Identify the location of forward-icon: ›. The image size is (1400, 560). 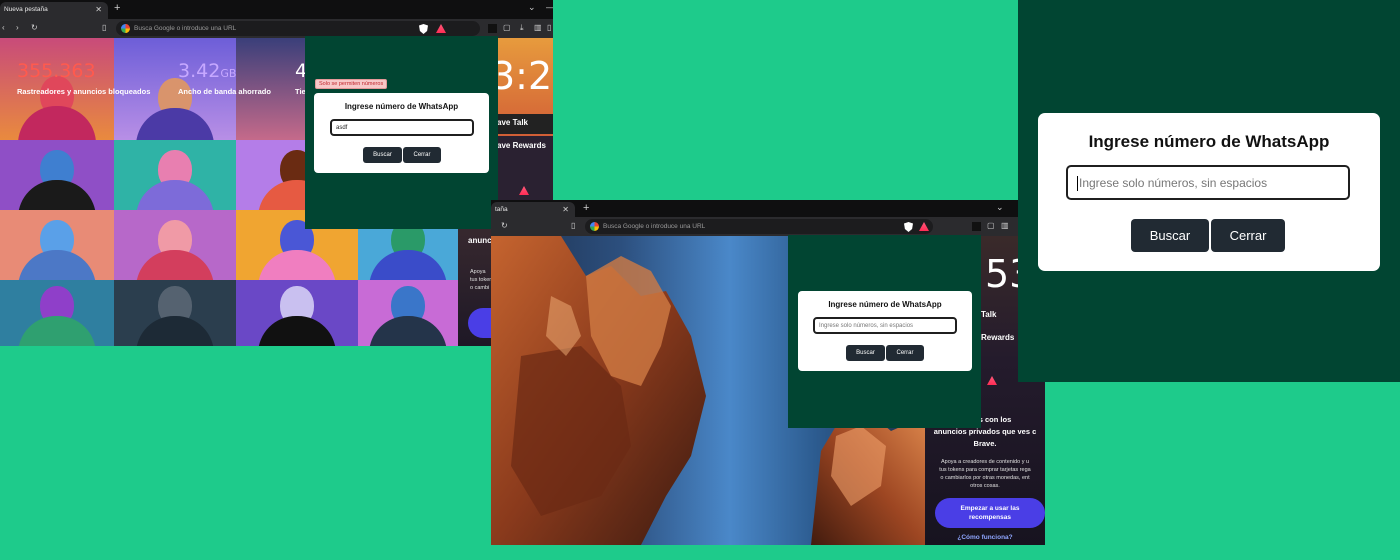
(17, 27).